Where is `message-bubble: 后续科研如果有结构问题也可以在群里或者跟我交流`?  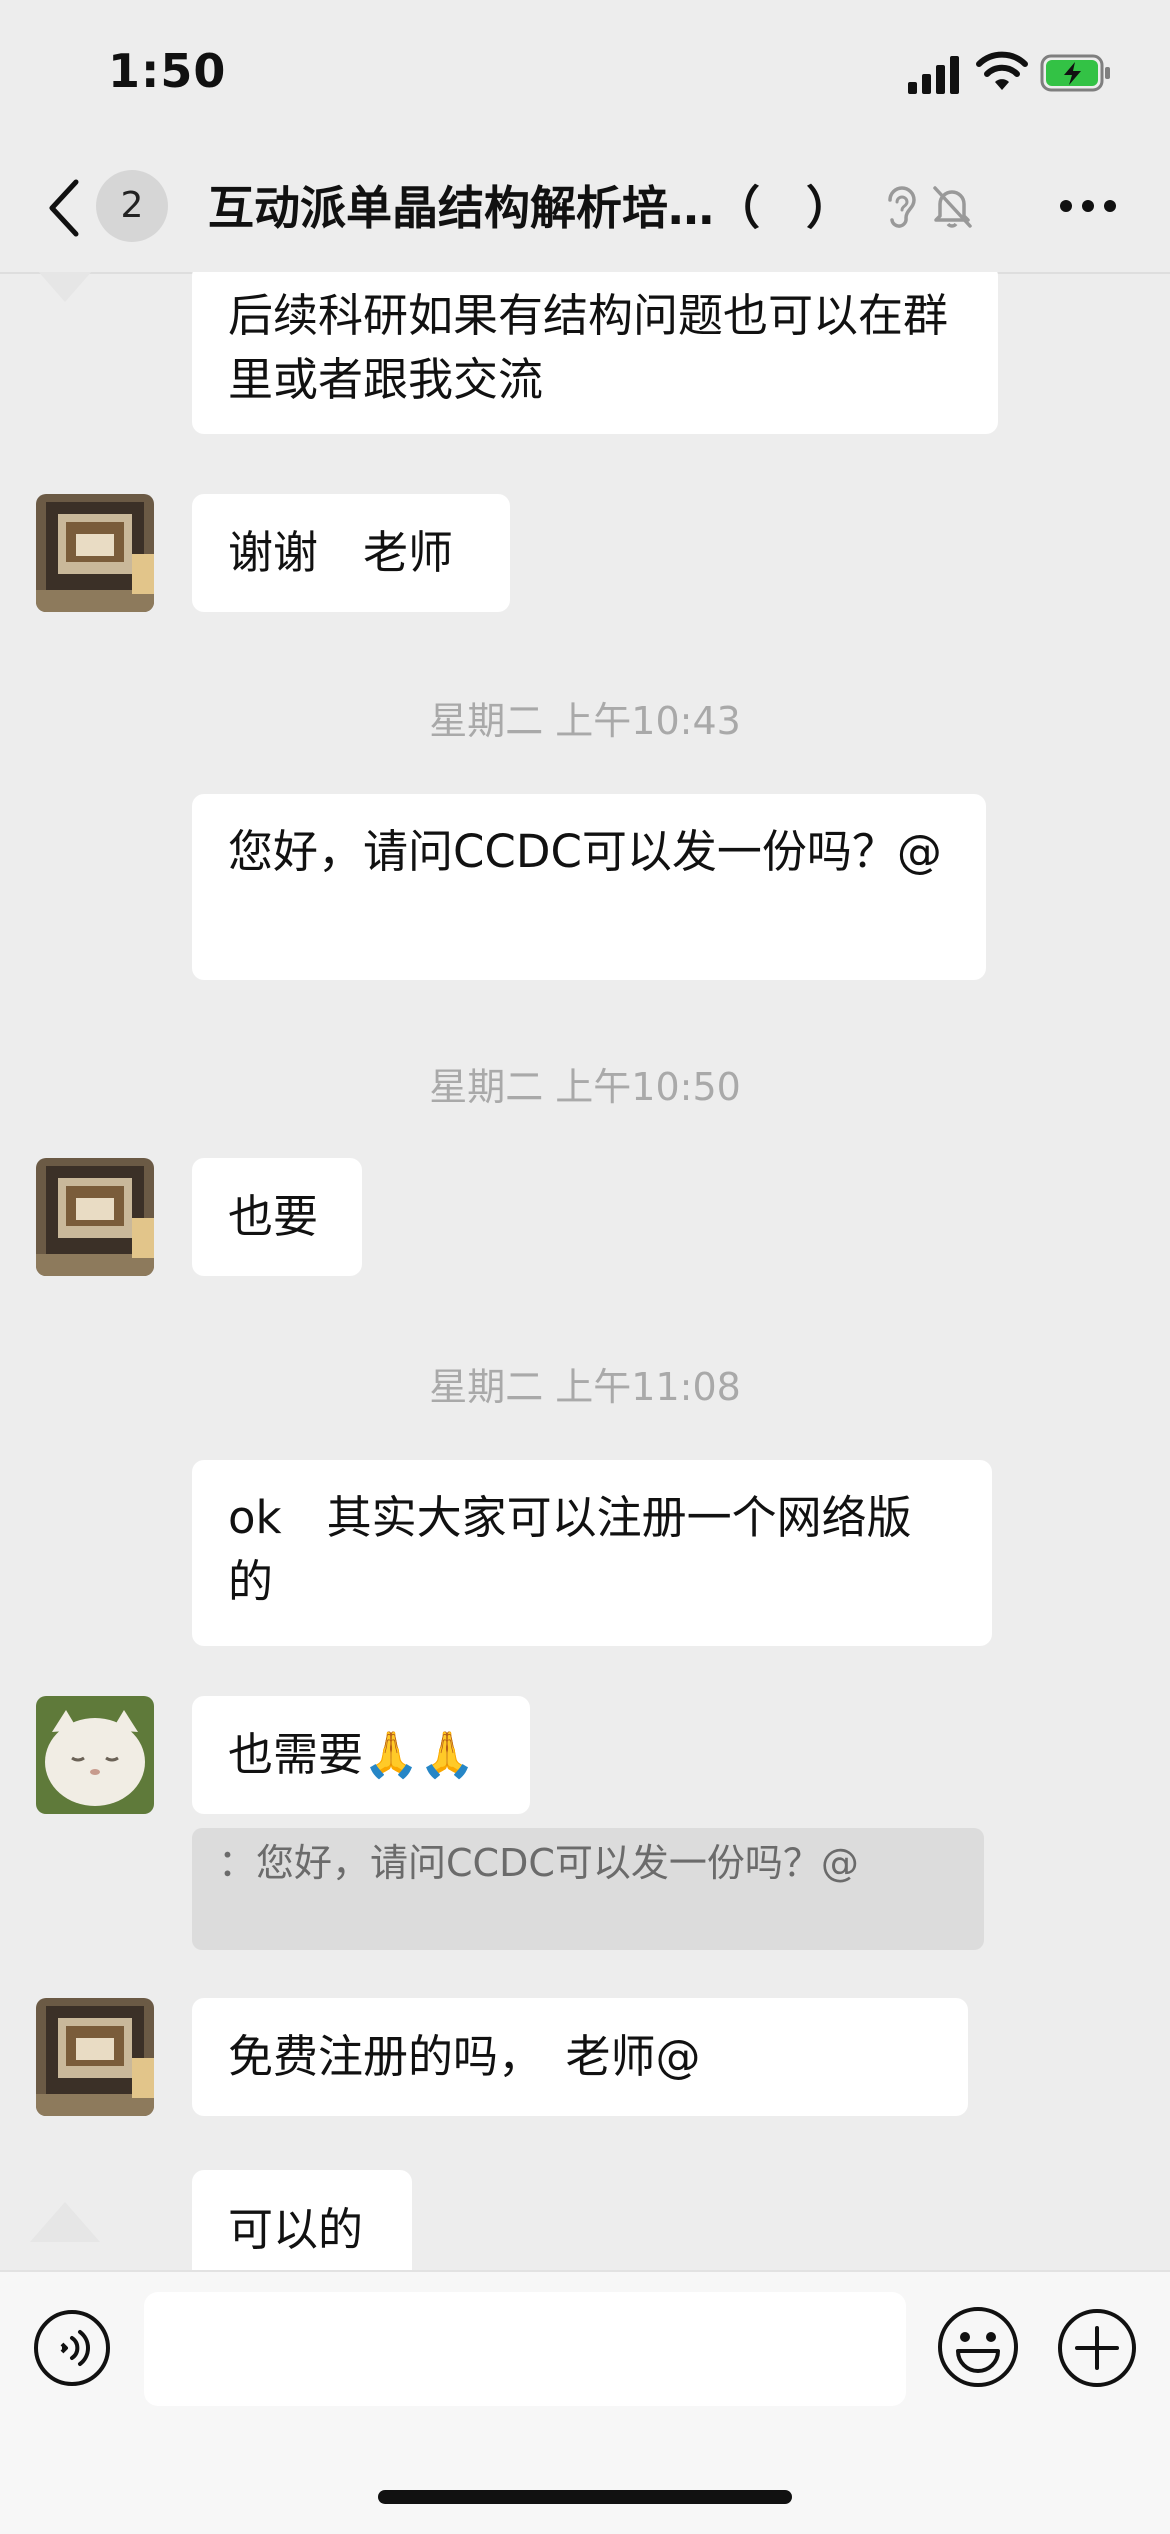 message-bubble: 后续科研如果有结构问题也可以在群里或者跟我交流 is located at coordinates (595, 353).